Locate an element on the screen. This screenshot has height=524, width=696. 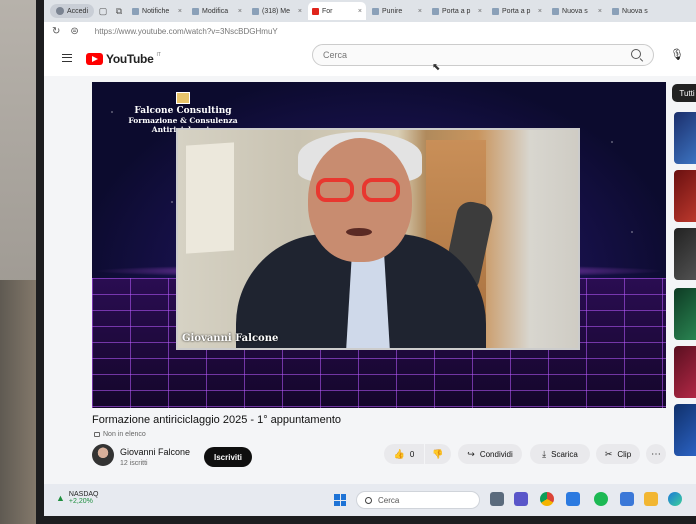
subscriber-count: 12 iscritti is located at coordinates (134, 463).